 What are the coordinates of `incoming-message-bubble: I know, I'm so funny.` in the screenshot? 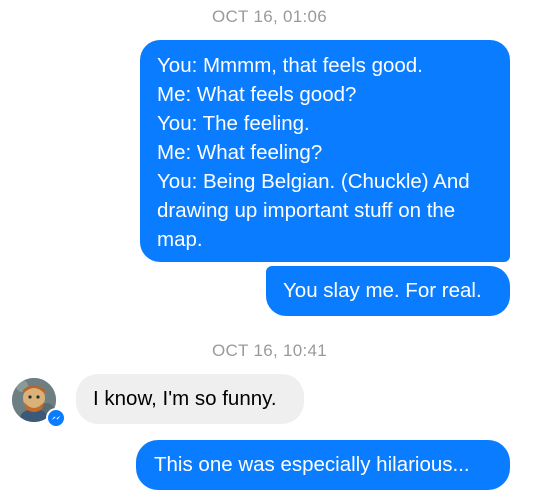 It's located at (190, 399).